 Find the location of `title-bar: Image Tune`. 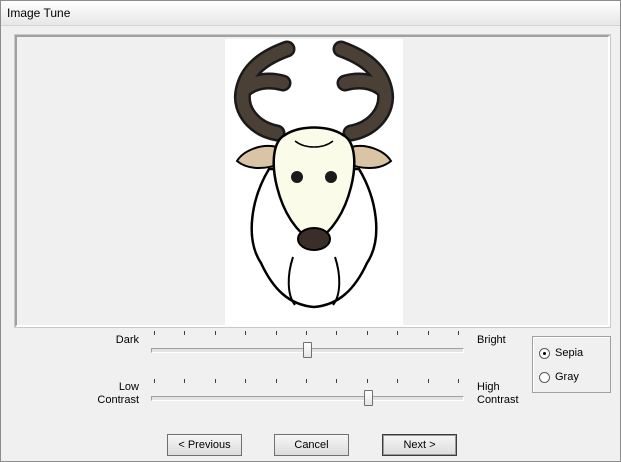

title-bar: Image Tune is located at coordinates (310, 13).